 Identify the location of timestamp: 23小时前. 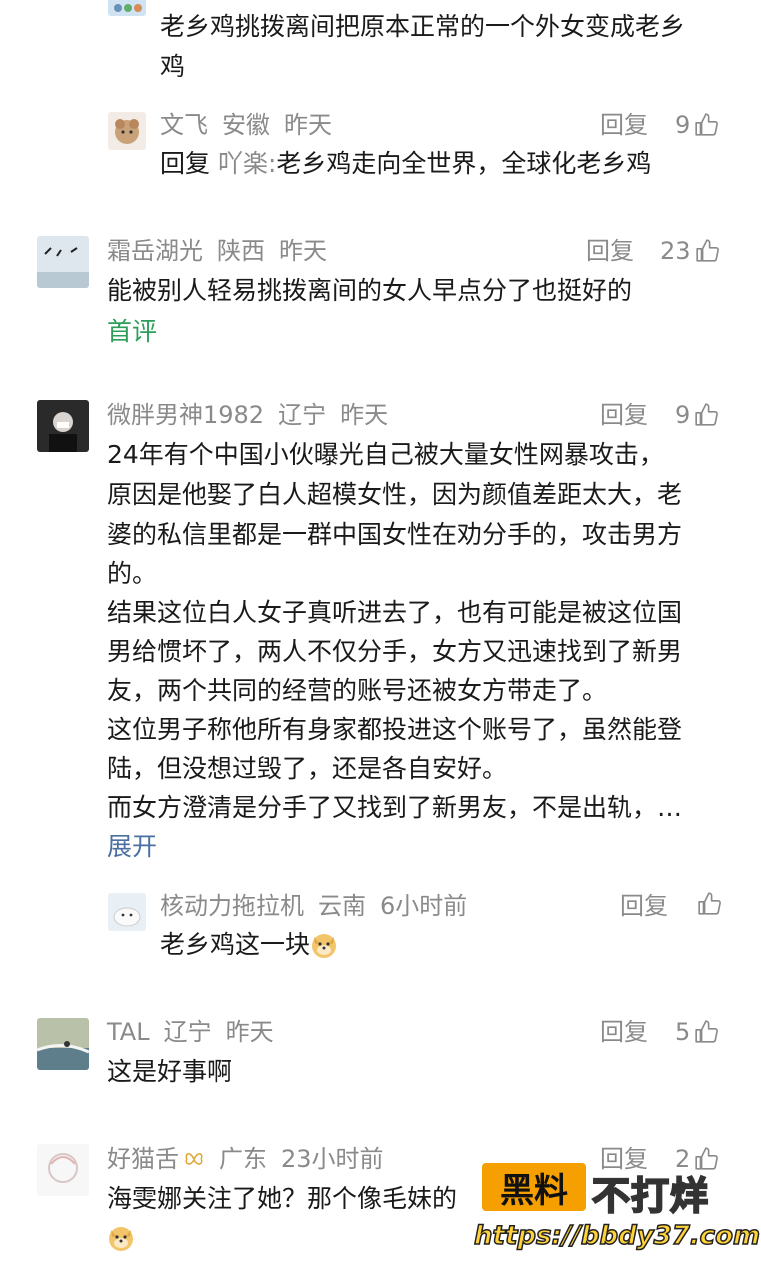
(332, 1159).